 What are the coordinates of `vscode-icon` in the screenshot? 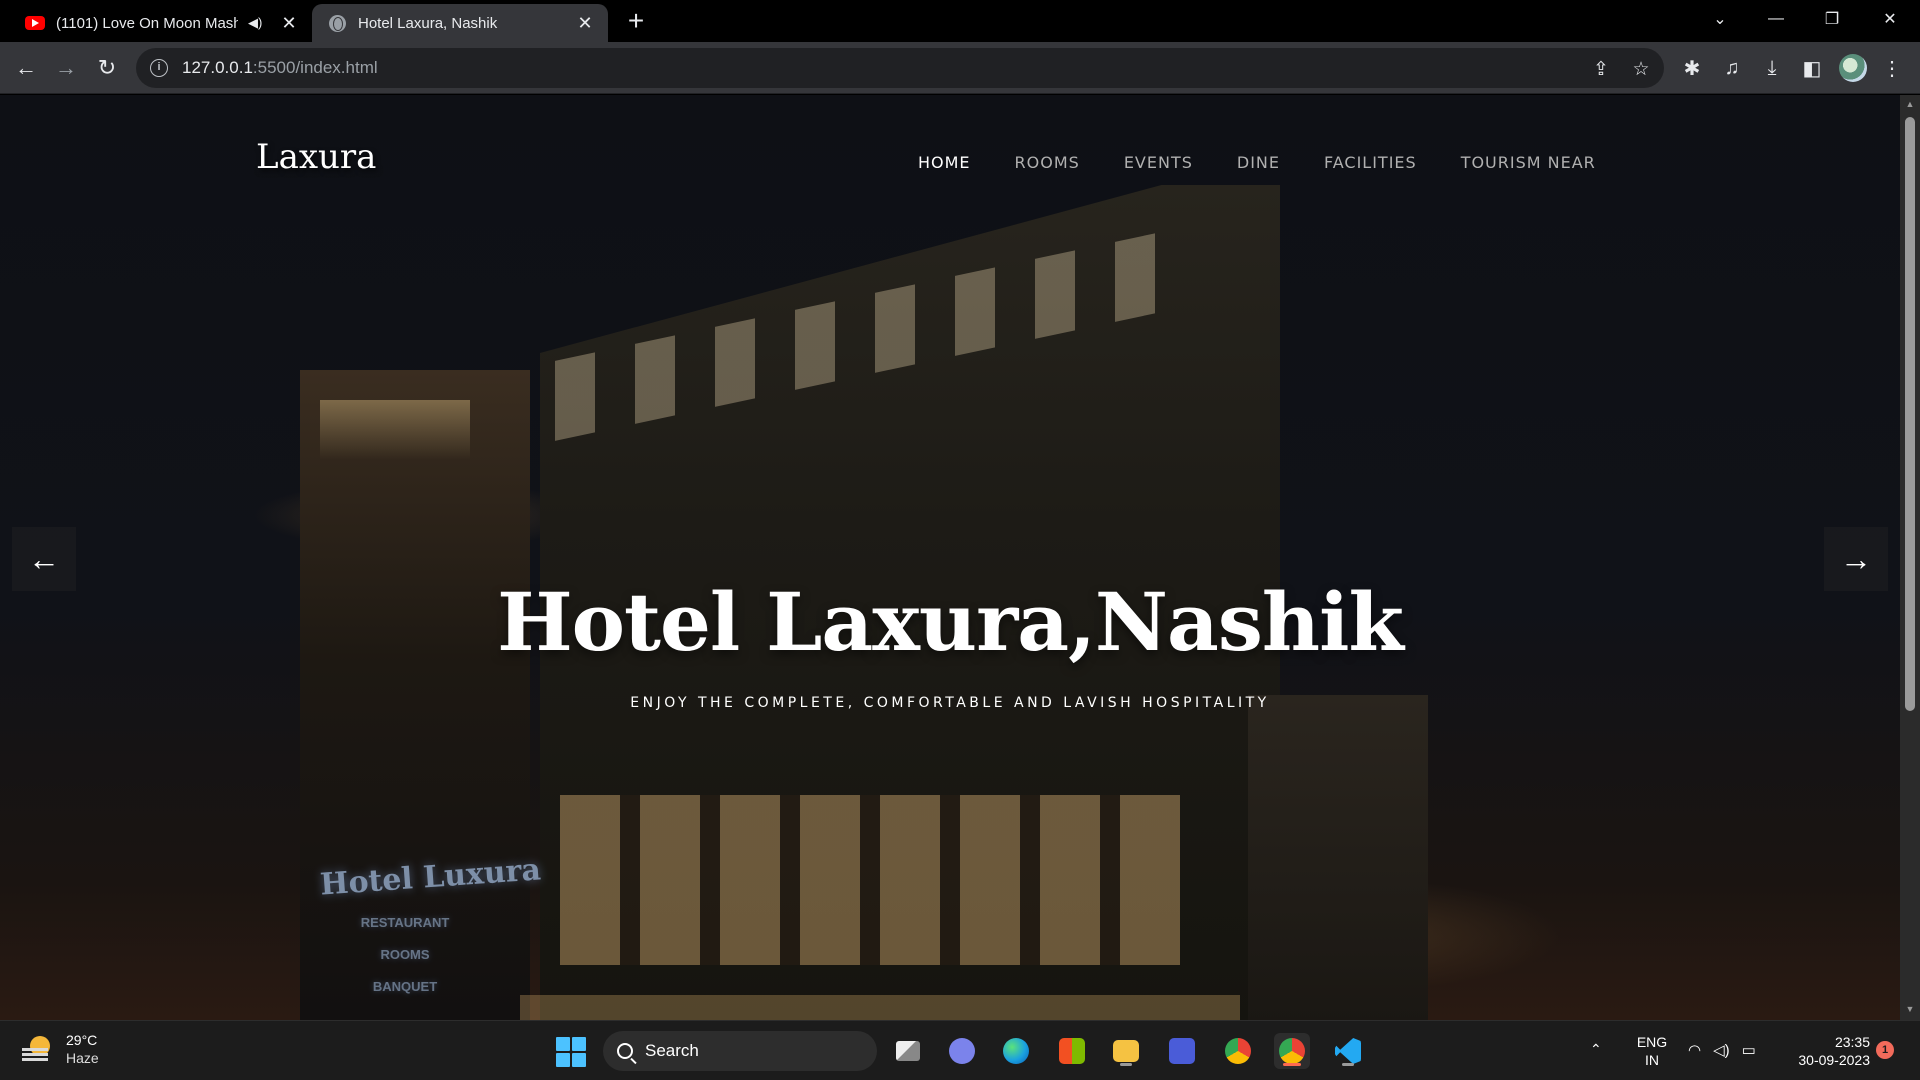 It's located at (1348, 1051).